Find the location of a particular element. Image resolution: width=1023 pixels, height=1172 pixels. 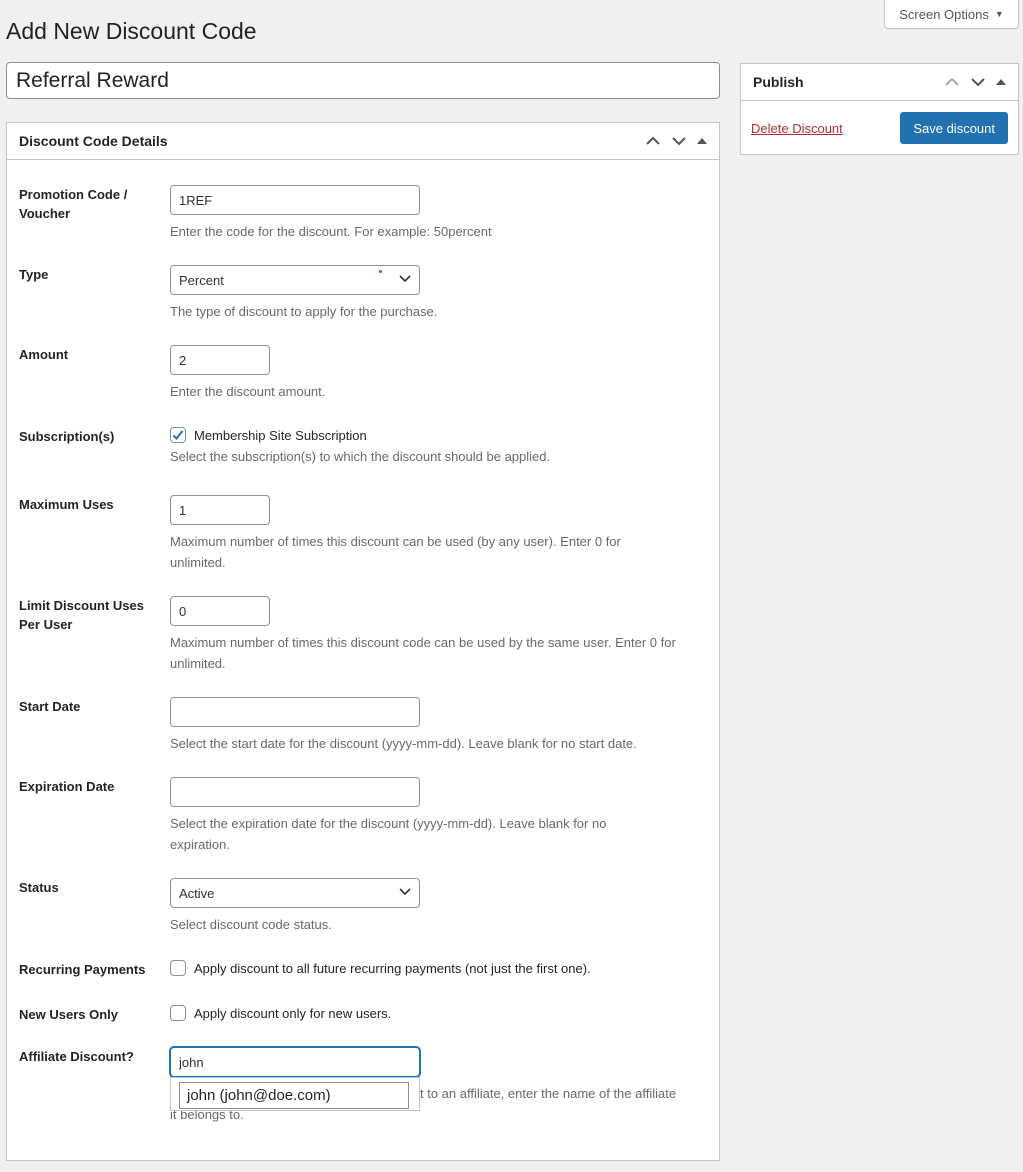

details-box-heading: Discount Code Details is located at coordinates (93, 141).